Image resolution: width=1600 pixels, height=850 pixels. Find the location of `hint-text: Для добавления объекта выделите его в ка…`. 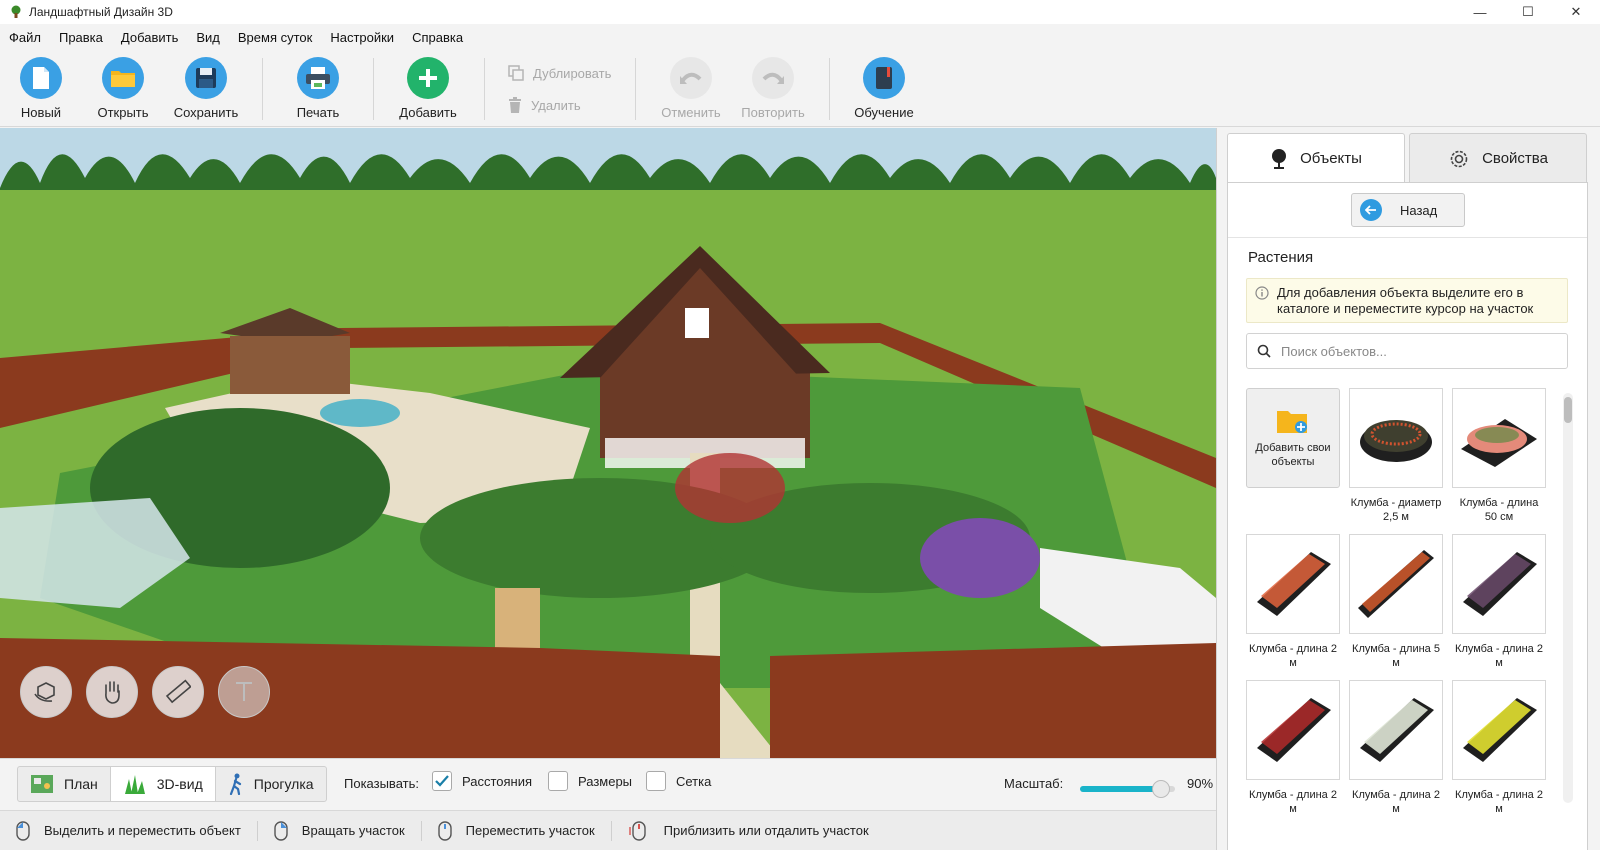

hint-text: Для добавления объекта выделите его в ка… is located at coordinates (1405, 300).